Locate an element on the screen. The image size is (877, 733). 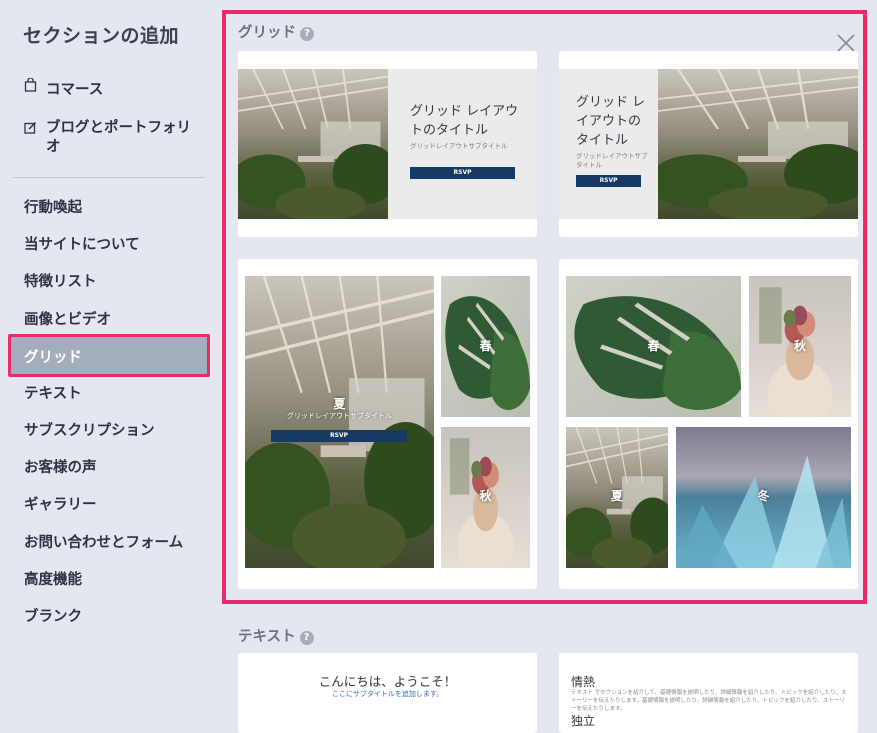
sidebar-item-advanced: 高度機能 is located at coordinates (53, 578).